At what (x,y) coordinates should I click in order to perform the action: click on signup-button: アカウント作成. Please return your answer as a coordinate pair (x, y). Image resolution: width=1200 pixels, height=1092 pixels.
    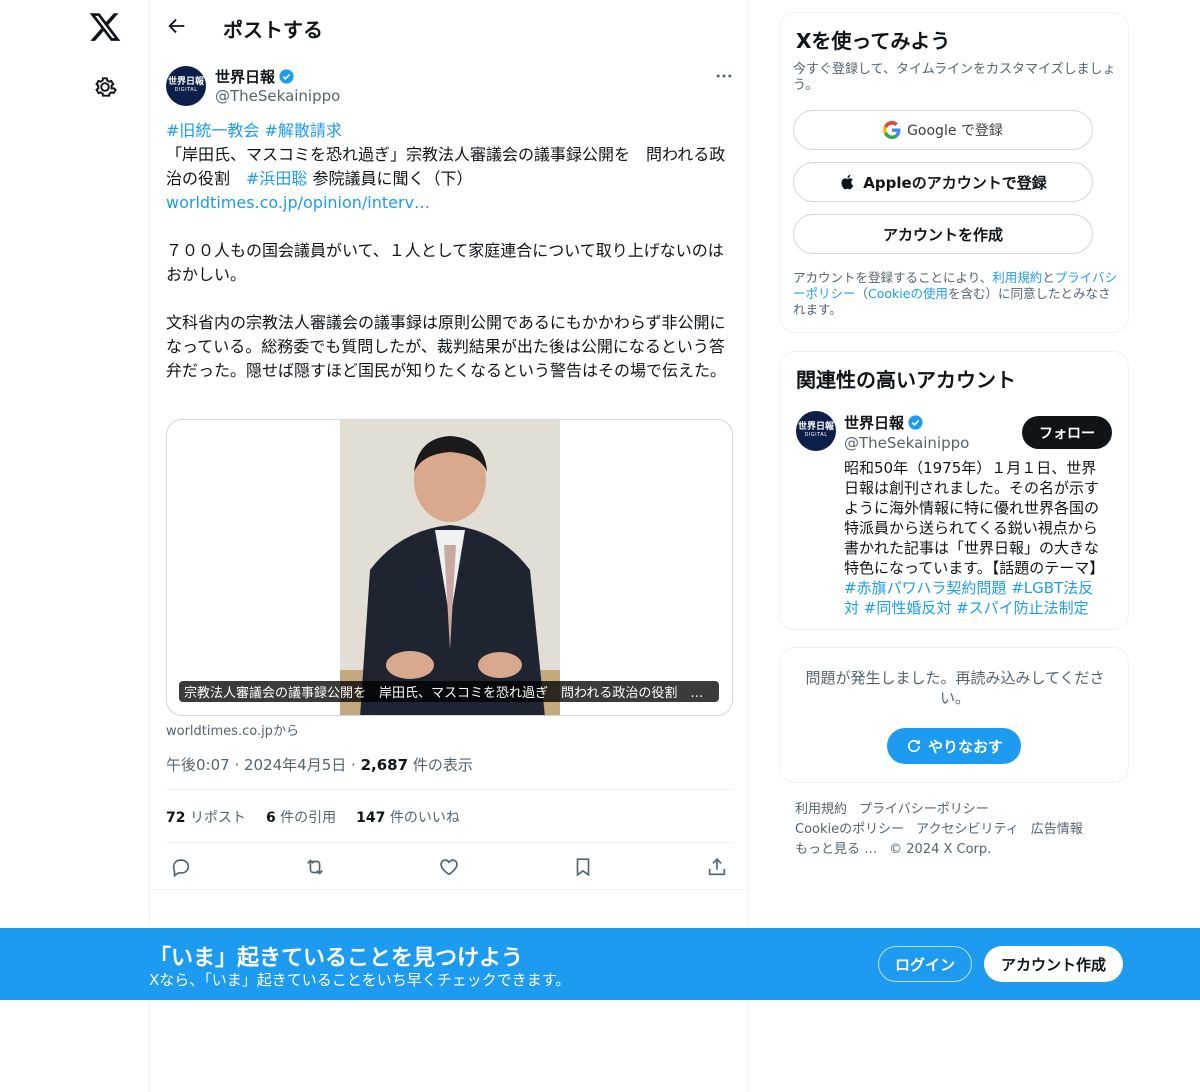
    Looking at the image, I should click on (1053, 964).